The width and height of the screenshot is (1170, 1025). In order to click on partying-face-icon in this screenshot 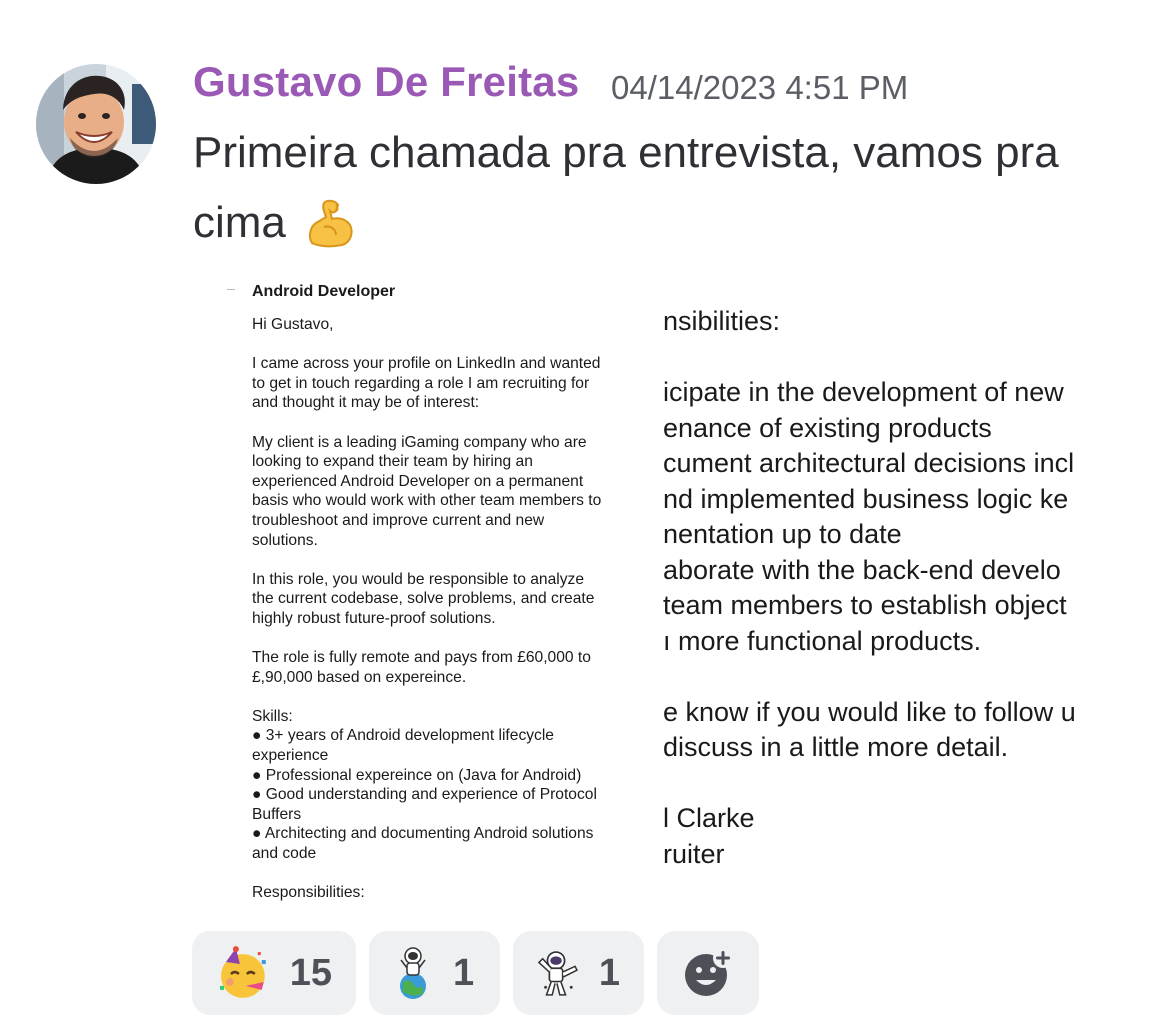, I will do `click(242, 972)`.